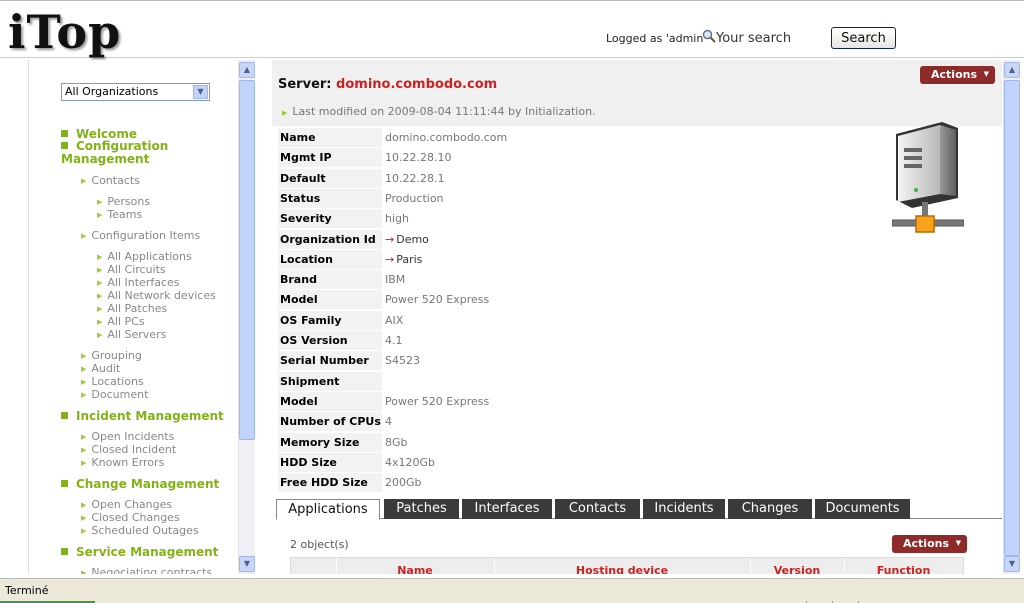 This screenshot has height=603, width=1024. What do you see at coordinates (126, 504) in the screenshot?
I see `sidebar-item-open-changes: ▶ Open Changes` at bounding box center [126, 504].